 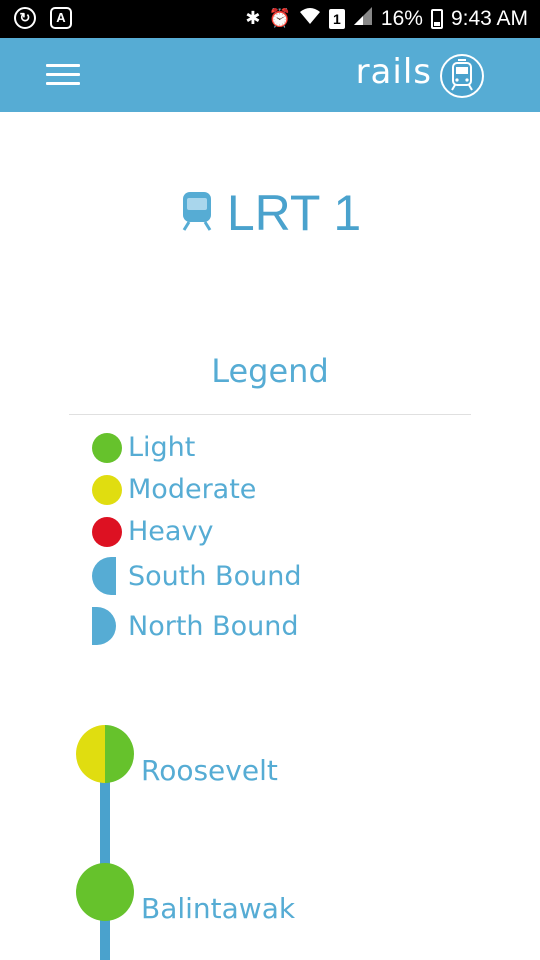 I want to click on north-bound-half-icon, so click(x=104, y=626).